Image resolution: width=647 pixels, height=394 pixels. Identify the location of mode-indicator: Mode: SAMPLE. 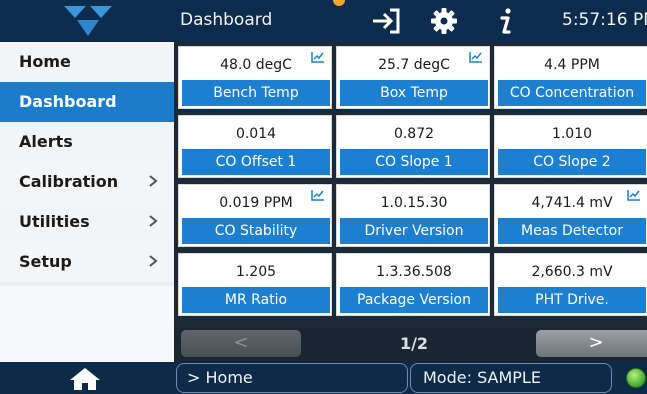
(511, 378).